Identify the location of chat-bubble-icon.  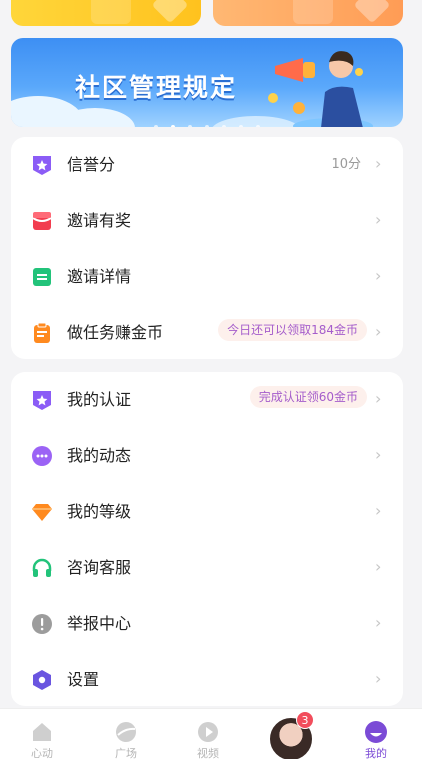
(42, 456).